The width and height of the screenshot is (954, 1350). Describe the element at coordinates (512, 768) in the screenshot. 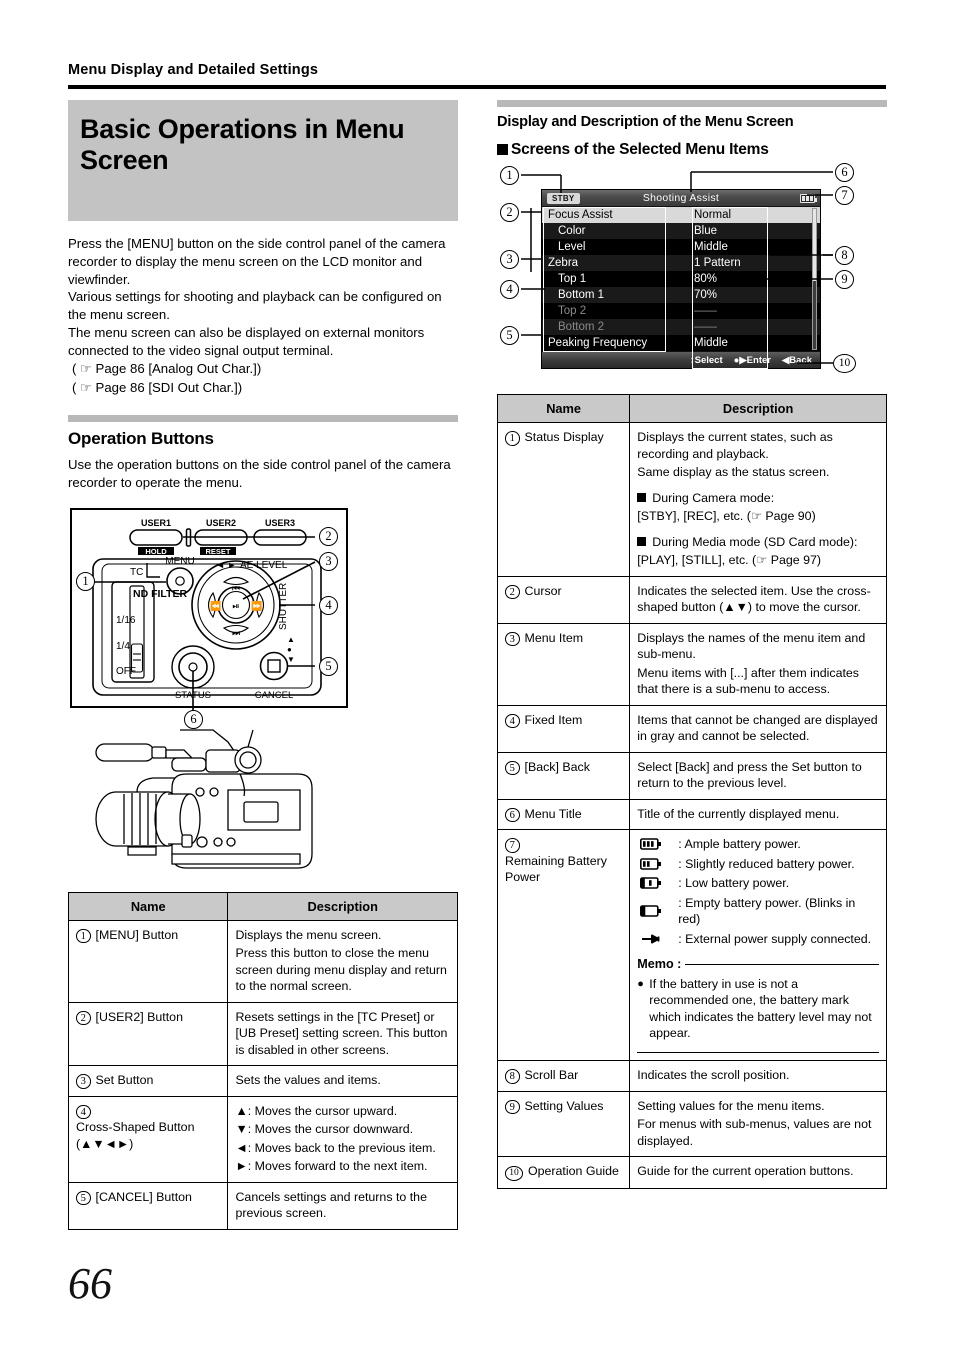

I see `row-number-badge: 5` at that location.